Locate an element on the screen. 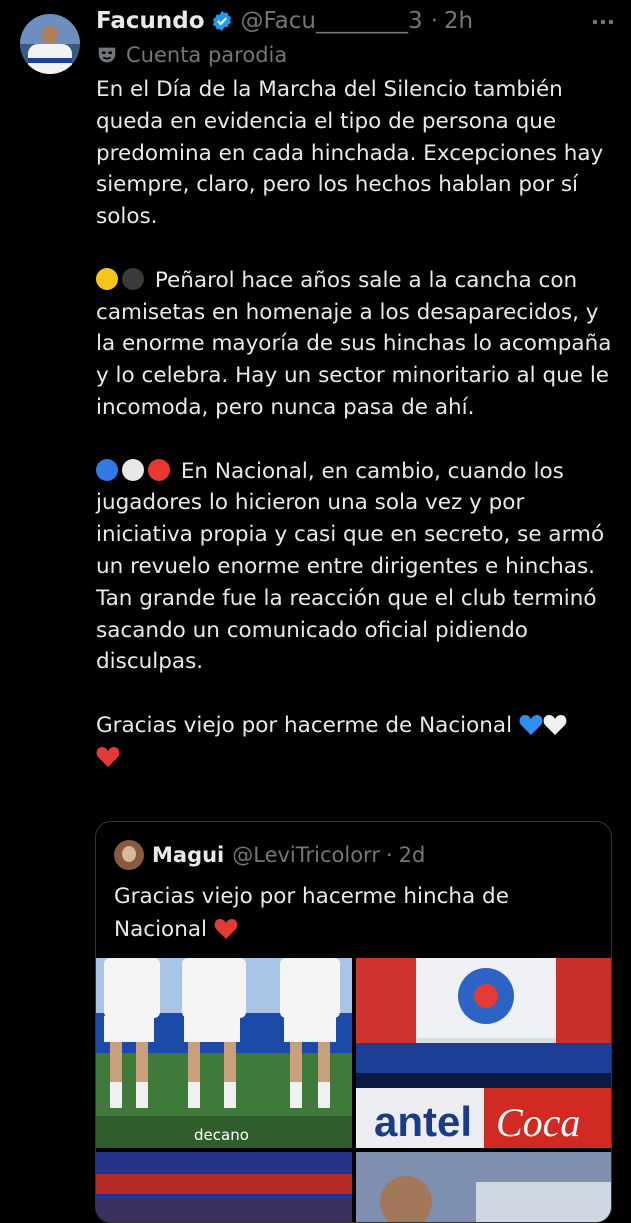 This screenshot has height=1223, width=631. media-image-player-portrait is located at coordinates (483, 1187).